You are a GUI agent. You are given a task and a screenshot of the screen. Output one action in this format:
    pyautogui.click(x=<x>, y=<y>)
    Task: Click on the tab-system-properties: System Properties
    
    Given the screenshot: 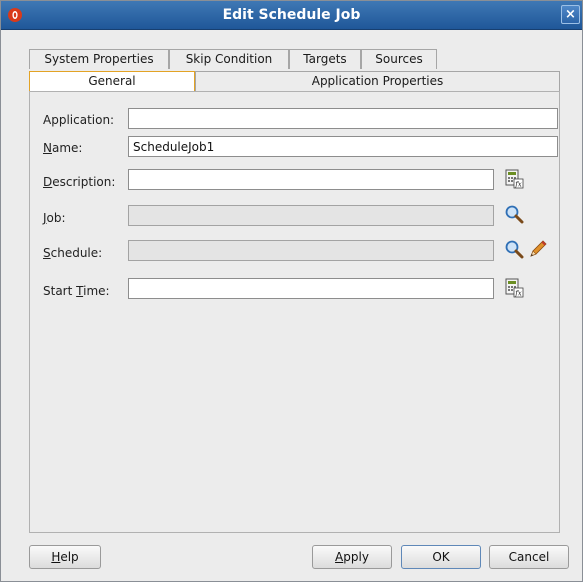 What is the action you would take?
    pyautogui.click(x=99, y=59)
    